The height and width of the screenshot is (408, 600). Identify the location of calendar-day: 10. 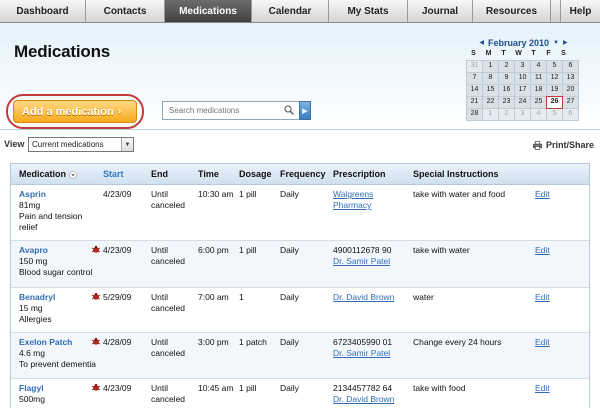
(522, 78).